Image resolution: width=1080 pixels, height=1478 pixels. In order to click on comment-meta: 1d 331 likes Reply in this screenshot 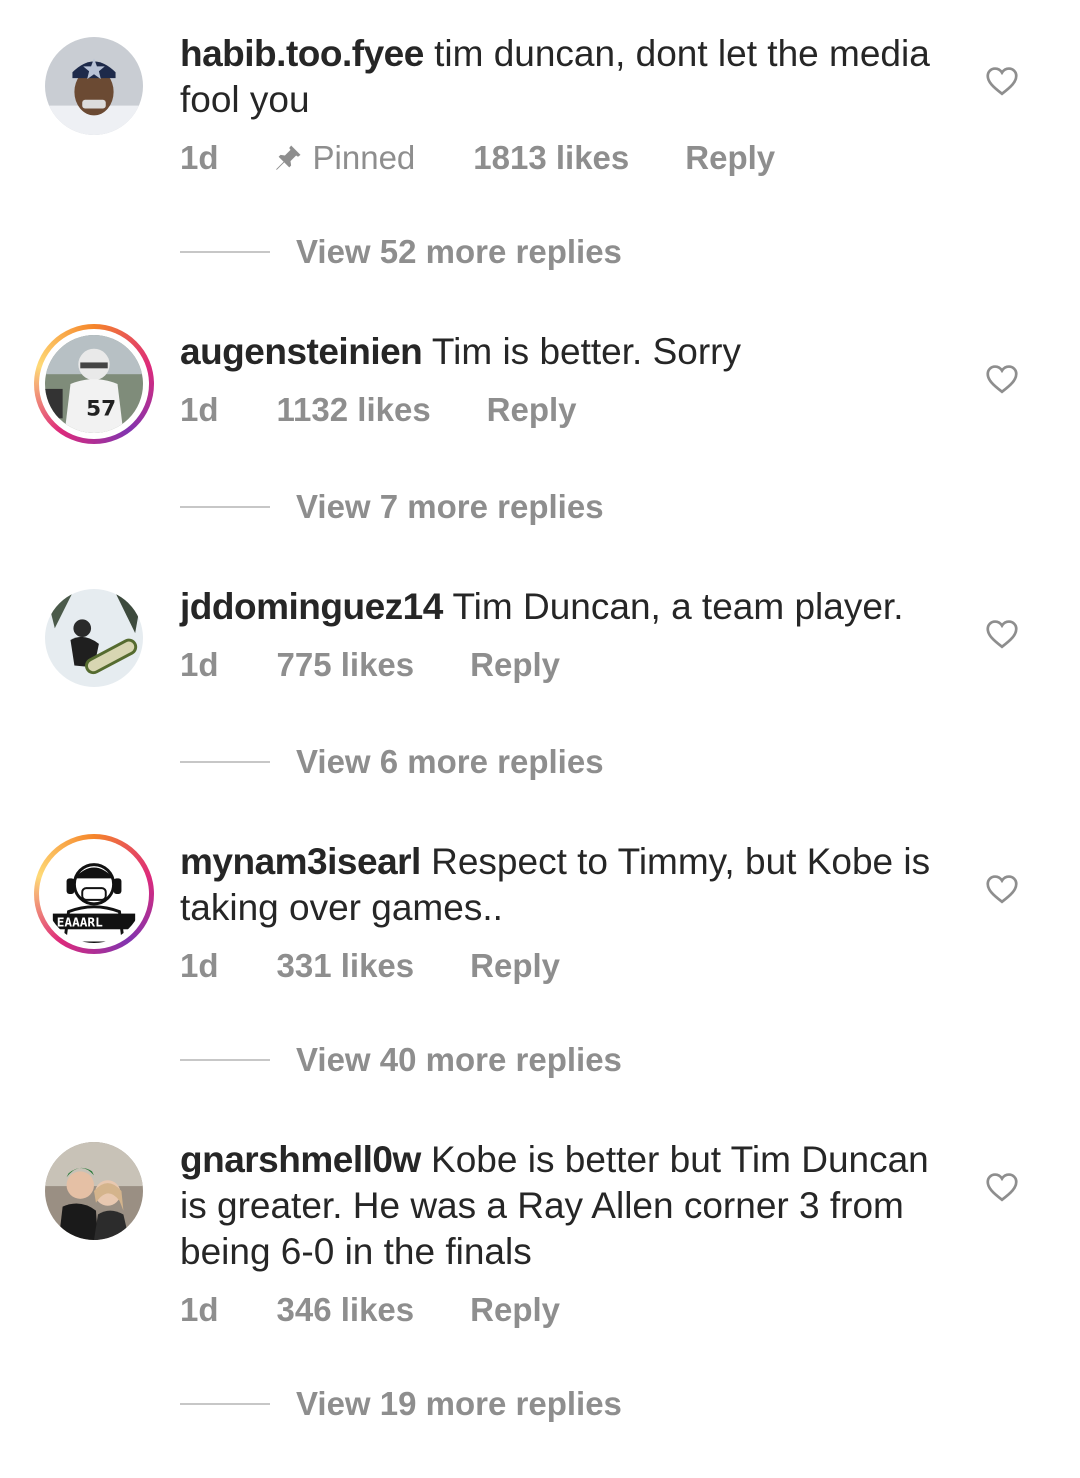, I will do `click(370, 966)`.